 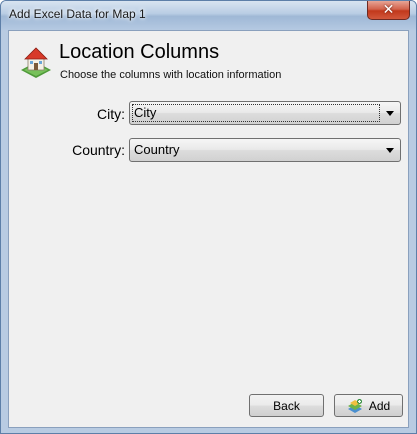 I want to click on city-selected-value: City, so click(x=145, y=112).